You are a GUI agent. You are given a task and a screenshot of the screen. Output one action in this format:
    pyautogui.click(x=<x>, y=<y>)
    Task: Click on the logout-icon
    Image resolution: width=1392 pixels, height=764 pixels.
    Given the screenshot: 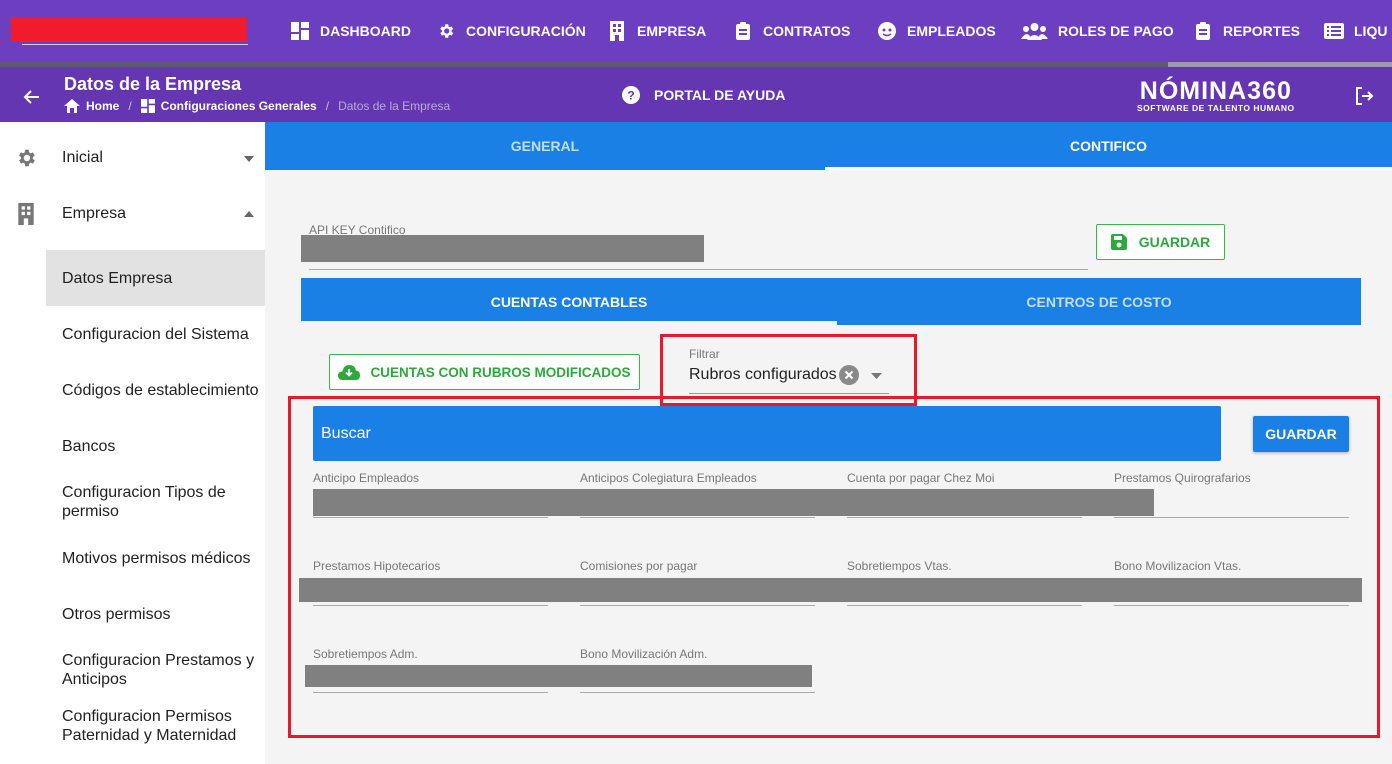 What is the action you would take?
    pyautogui.click(x=1364, y=96)
    